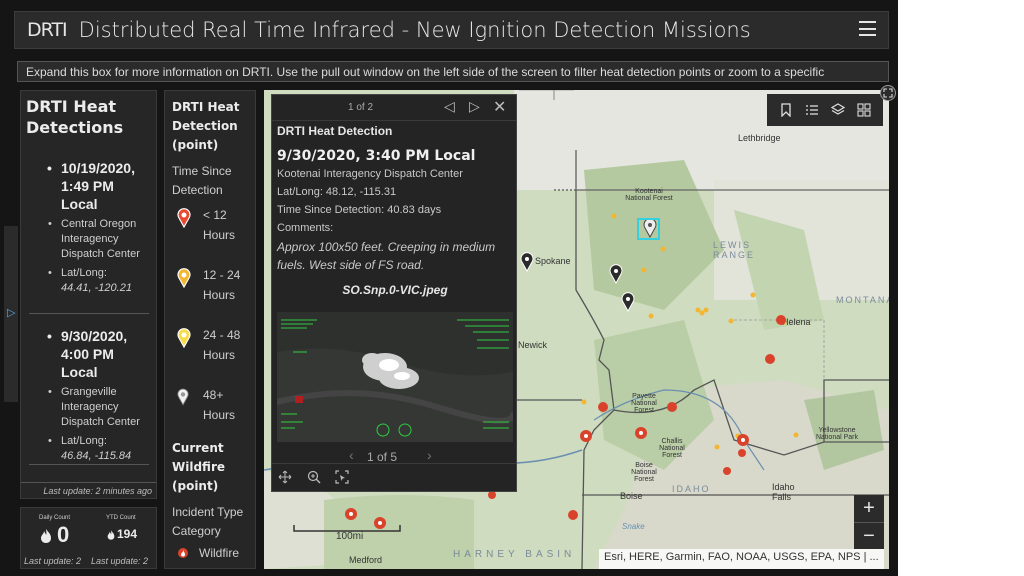 This screenshot has width=1024, height=576. Describe the element at coordinates (394, 477) in the screenshot. I see `popup-footer` at that location.